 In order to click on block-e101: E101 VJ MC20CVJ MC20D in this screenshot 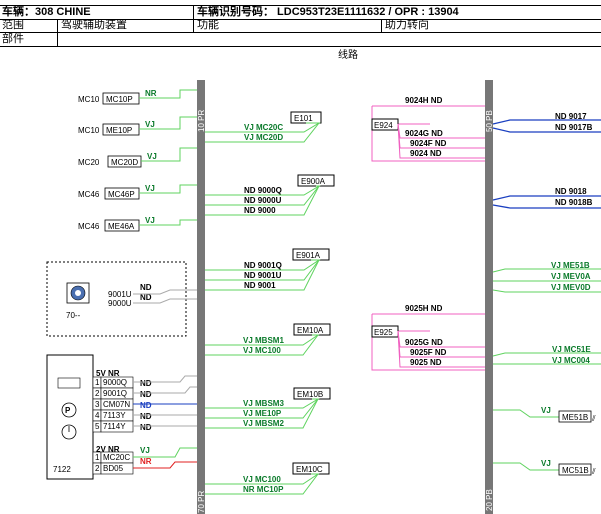, I will do `click(263, 127)`.